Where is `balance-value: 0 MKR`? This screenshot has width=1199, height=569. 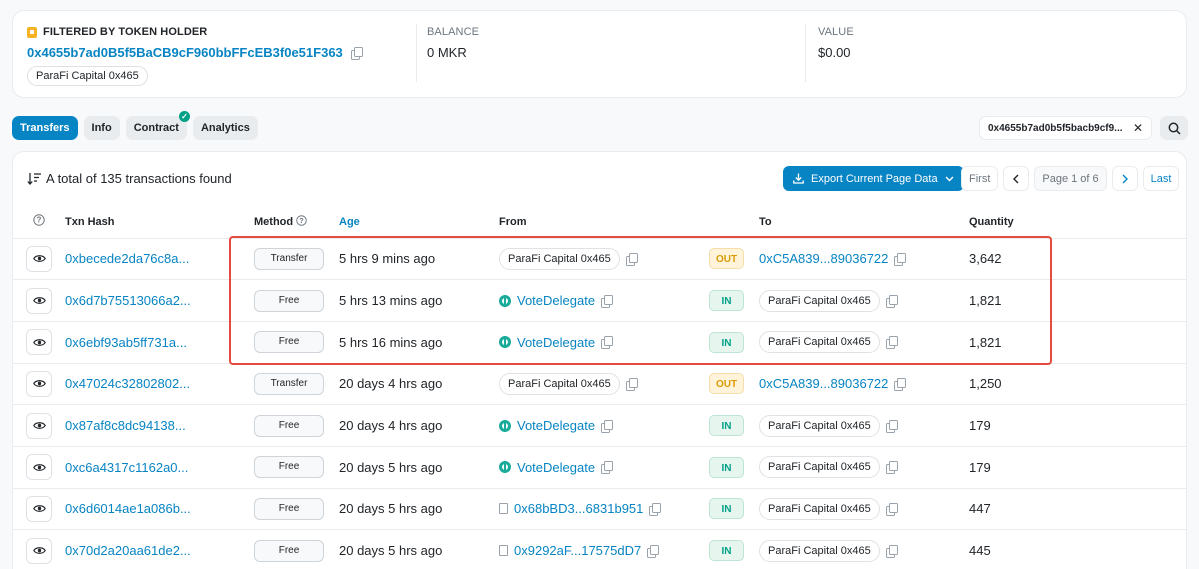 balance-value: 0 MKR is located at coordinates (447, 52).